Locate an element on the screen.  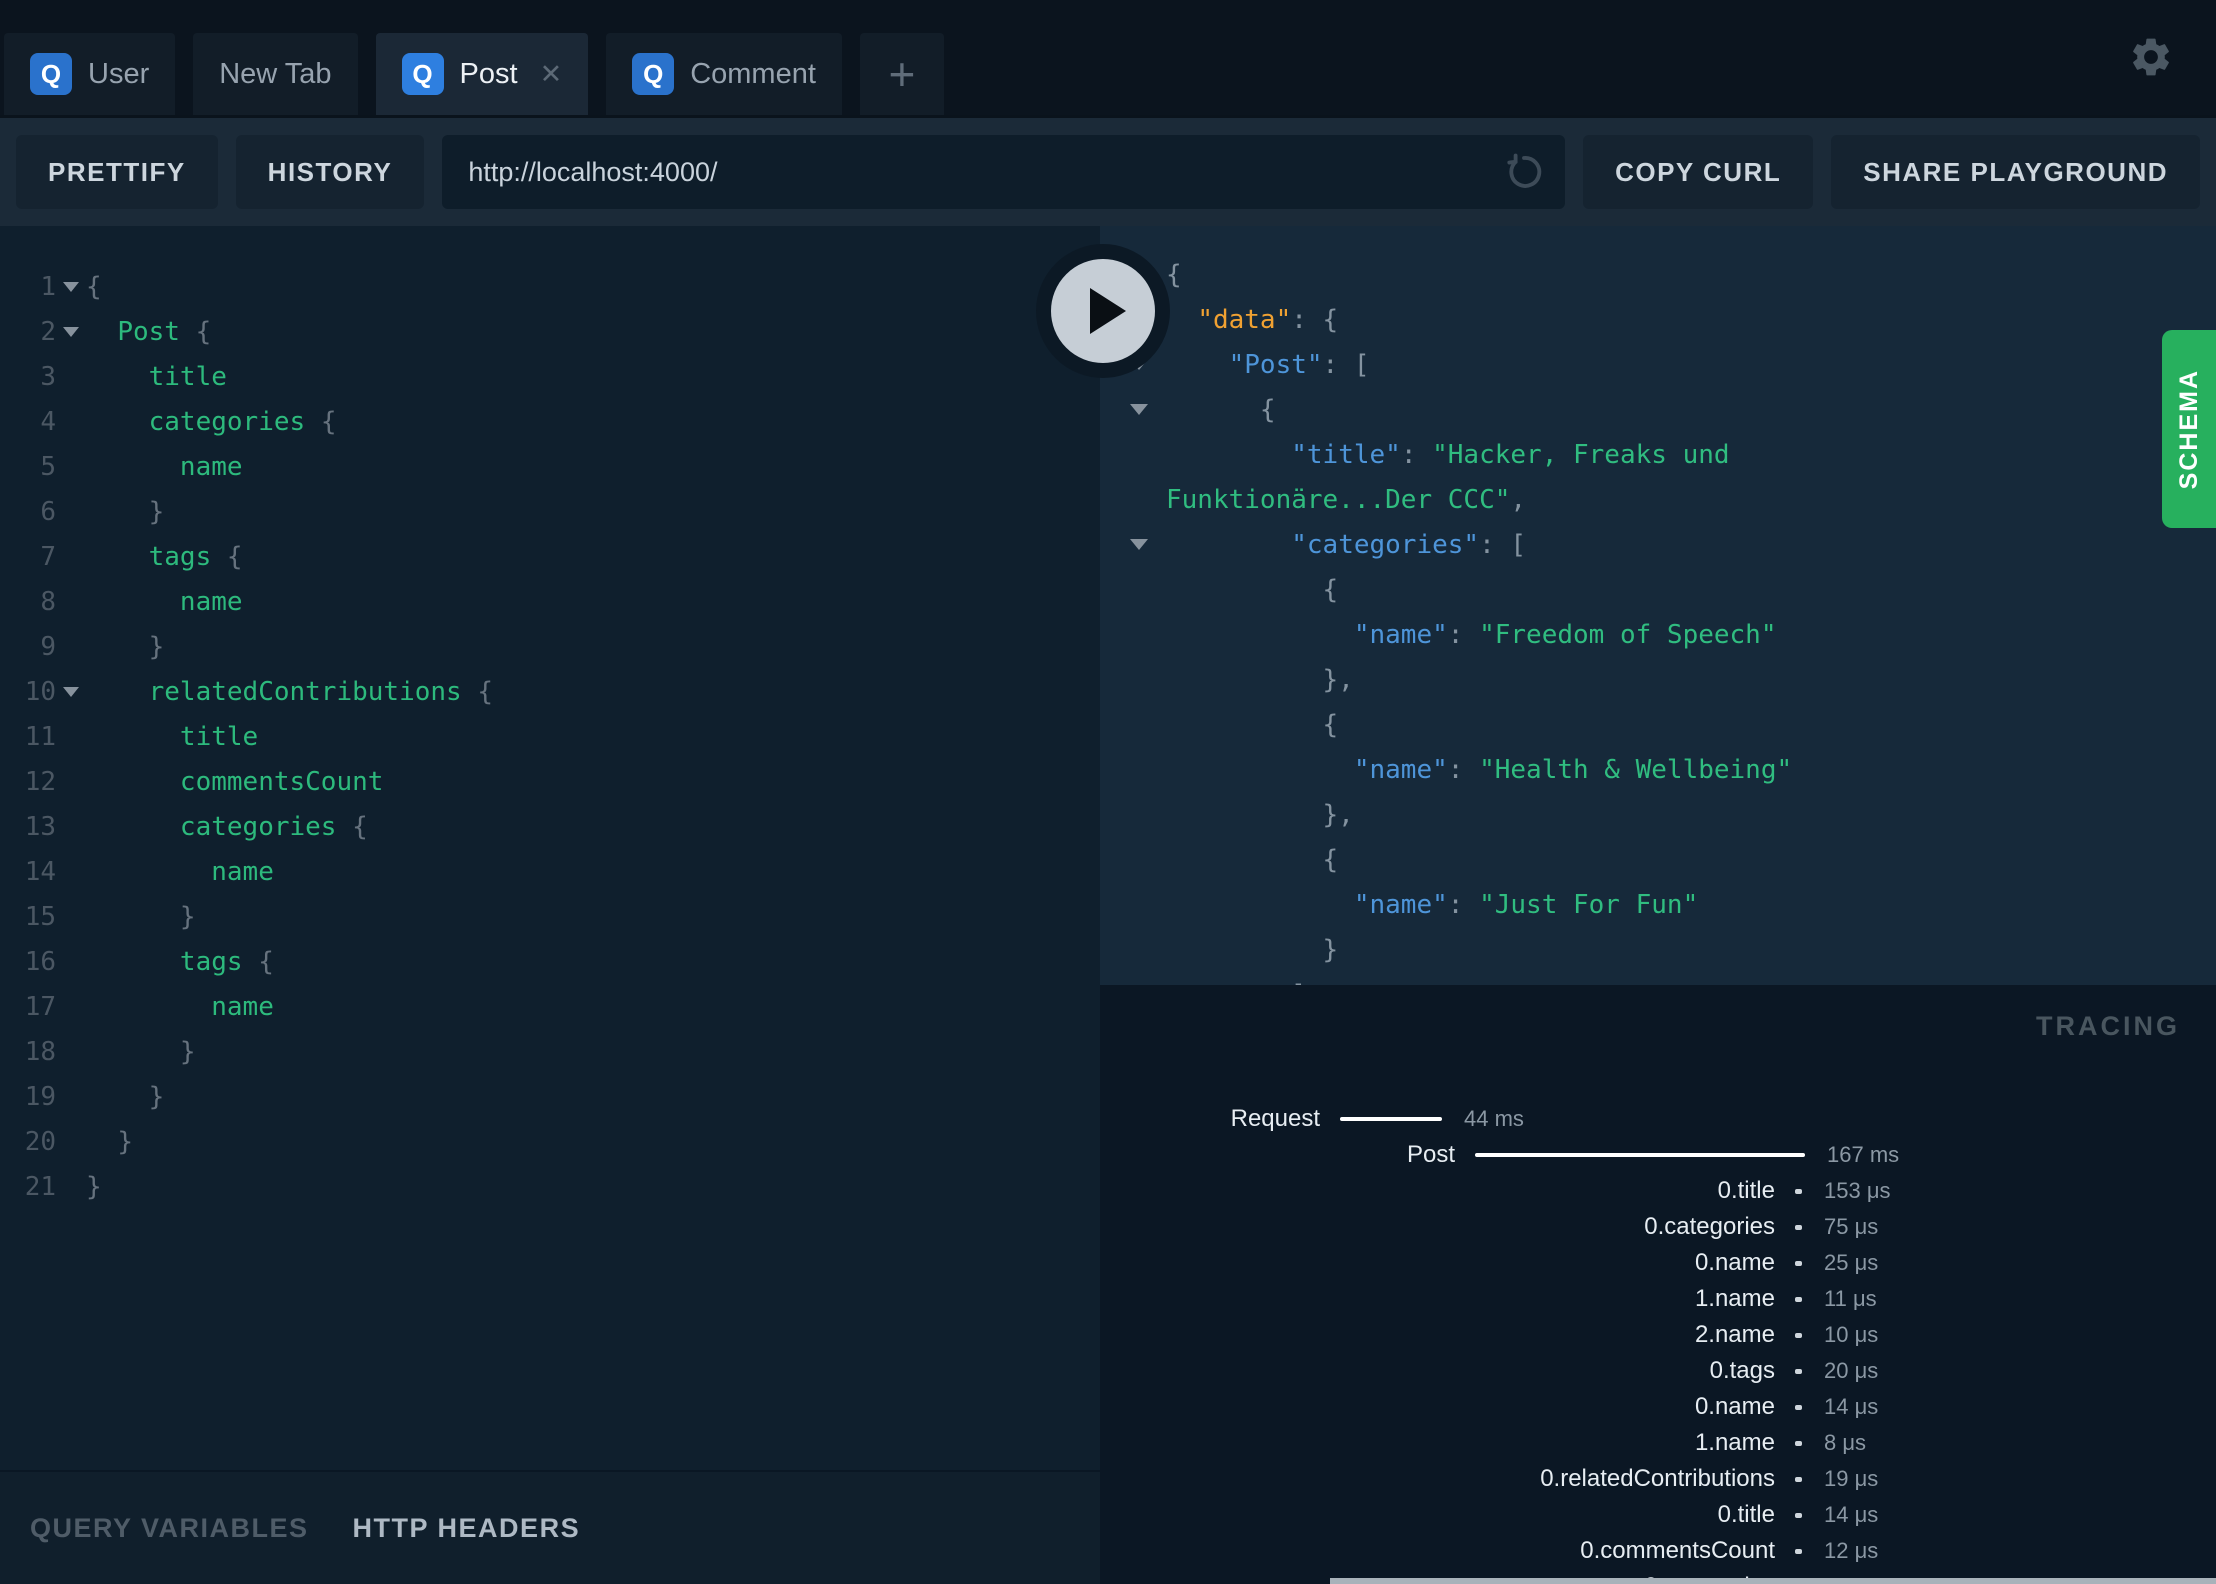
trace-duration-value: 8 μs is located at coordinates (1845, 1442).